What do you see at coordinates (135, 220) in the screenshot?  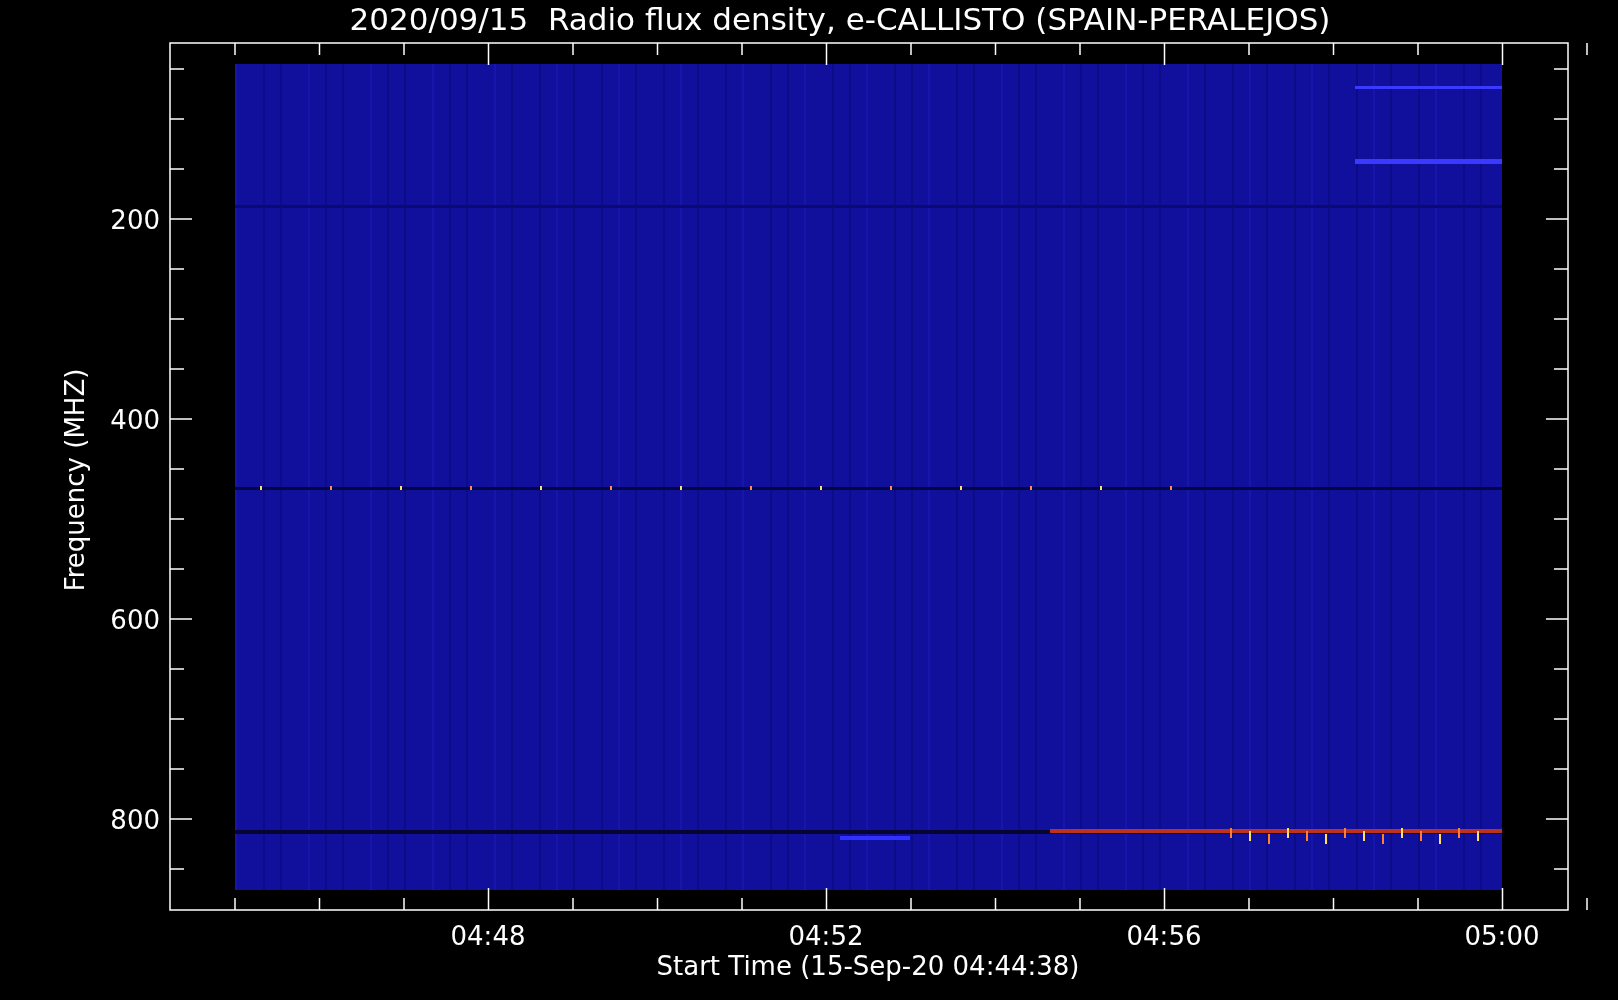 I see `tick-label: 200` at bounding box center [135, 220].